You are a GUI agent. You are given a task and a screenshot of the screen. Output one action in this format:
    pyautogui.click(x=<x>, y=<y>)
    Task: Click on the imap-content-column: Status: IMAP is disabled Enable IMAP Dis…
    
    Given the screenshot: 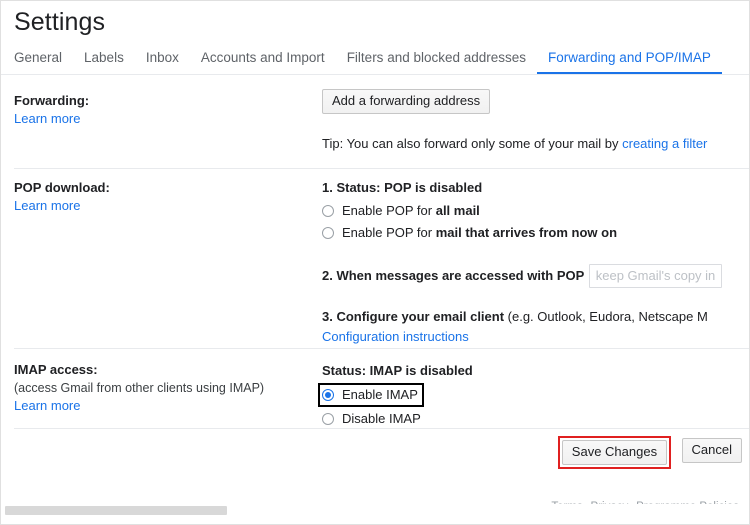 What is the action you would take?
    pyautogui.click(x=533, y=395)
    